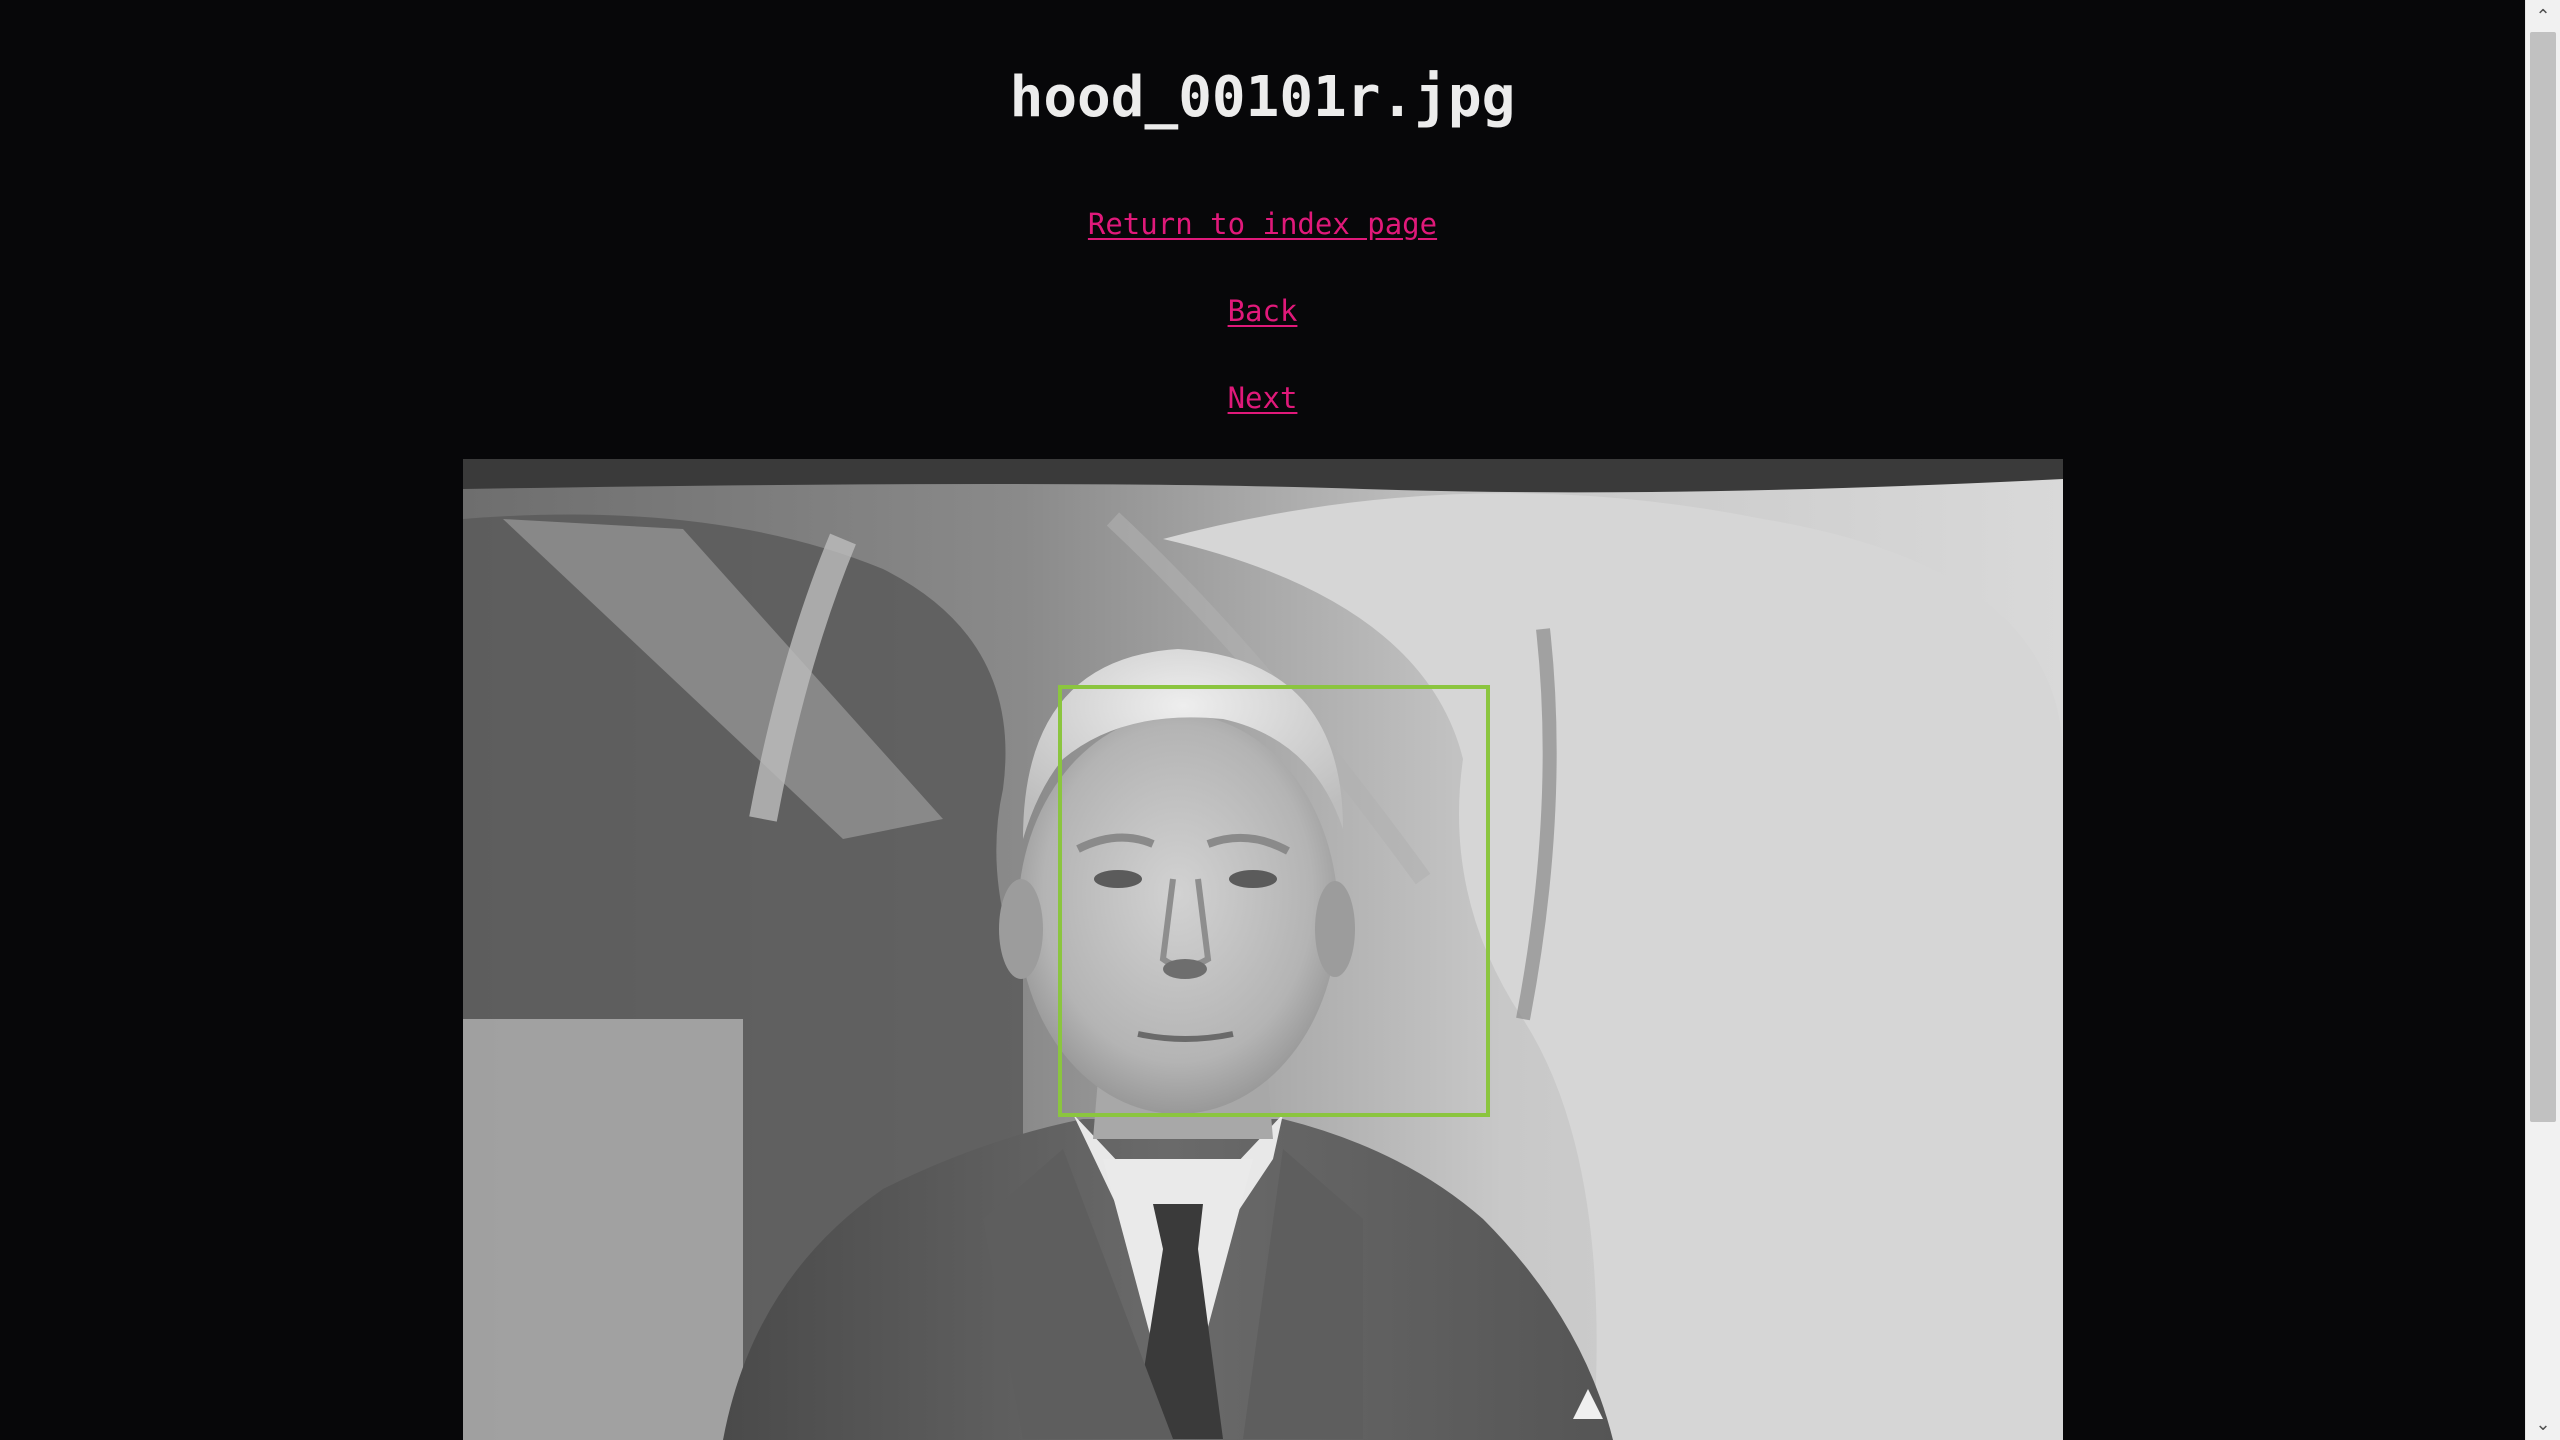  What do you see at coordinates (2543, 1424) in the screenshot?
I see `chevron-down-icon: ⌄` at bounding box center [2543, 1424].